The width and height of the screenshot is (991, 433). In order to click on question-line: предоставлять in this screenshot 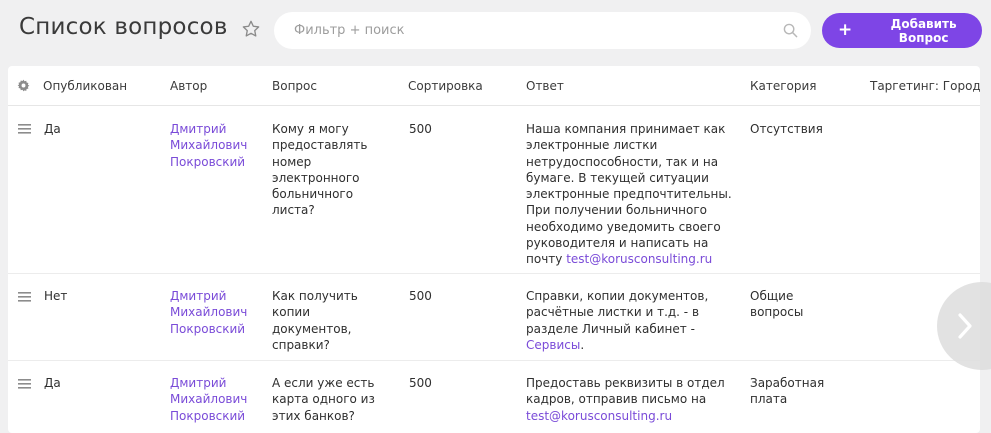, I will do `click(320, 145)`.